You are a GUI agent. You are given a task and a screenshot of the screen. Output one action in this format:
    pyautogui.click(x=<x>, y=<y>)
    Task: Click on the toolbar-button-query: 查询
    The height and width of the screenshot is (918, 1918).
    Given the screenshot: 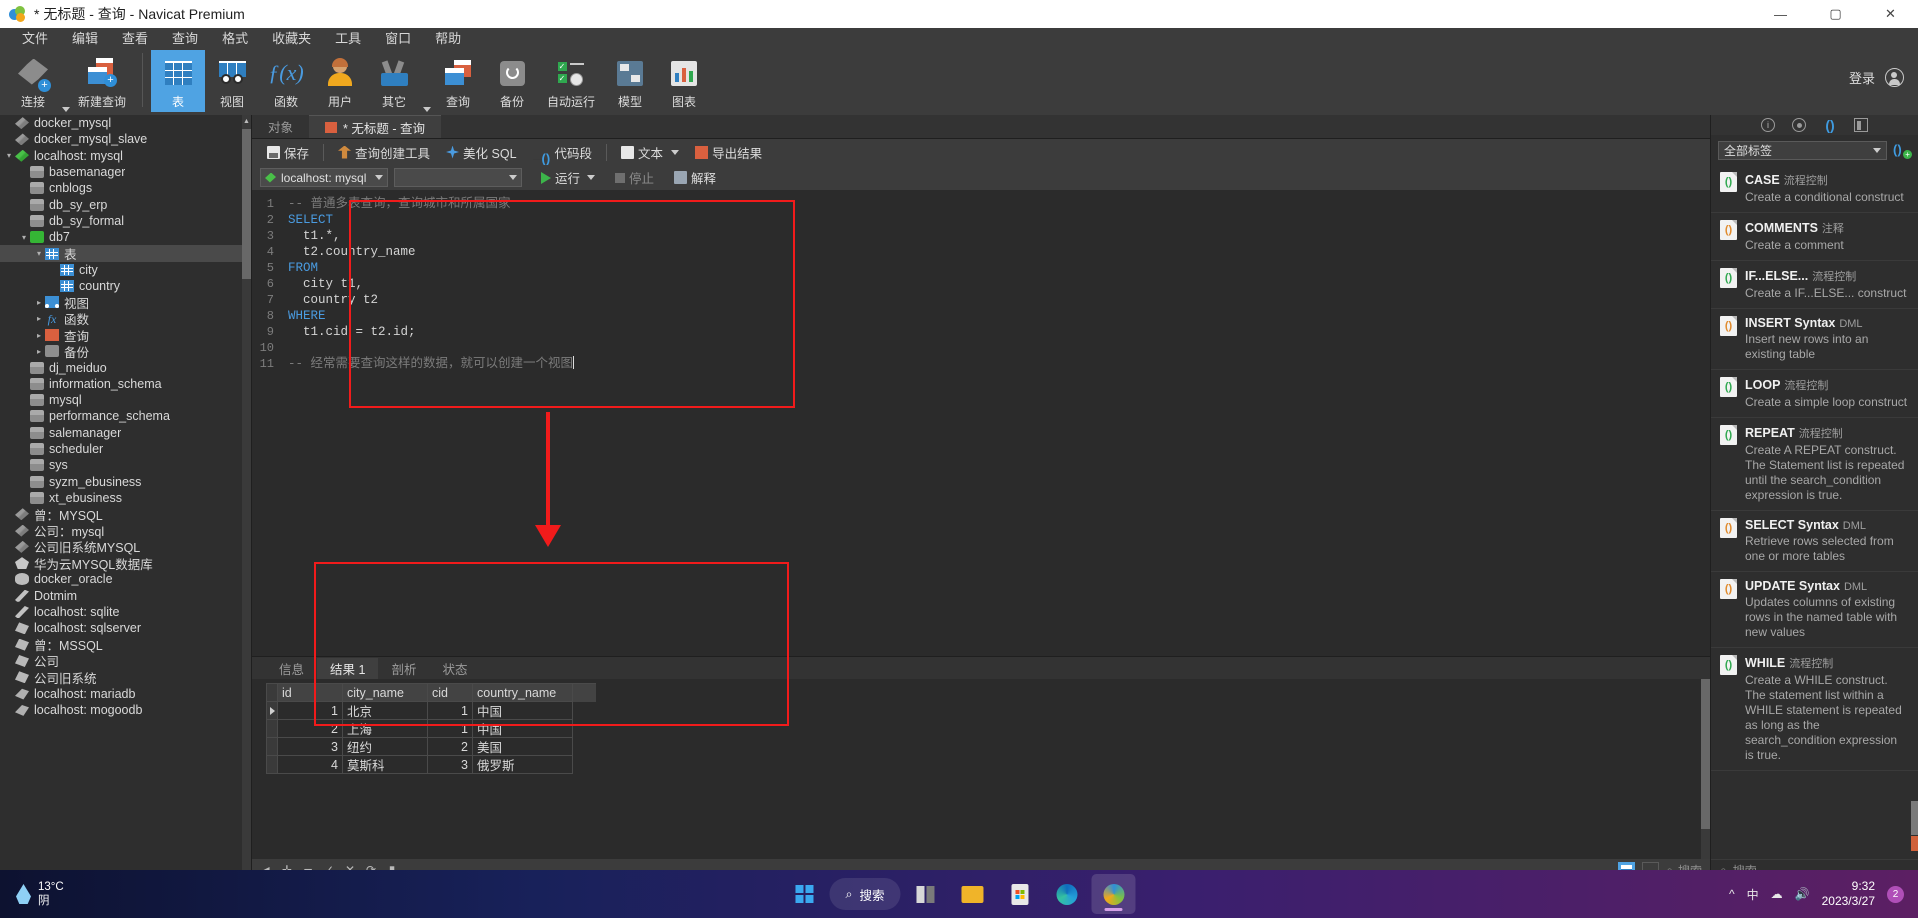 What is the action you would take?
    pyautogui.click(x=458, y=81)
    